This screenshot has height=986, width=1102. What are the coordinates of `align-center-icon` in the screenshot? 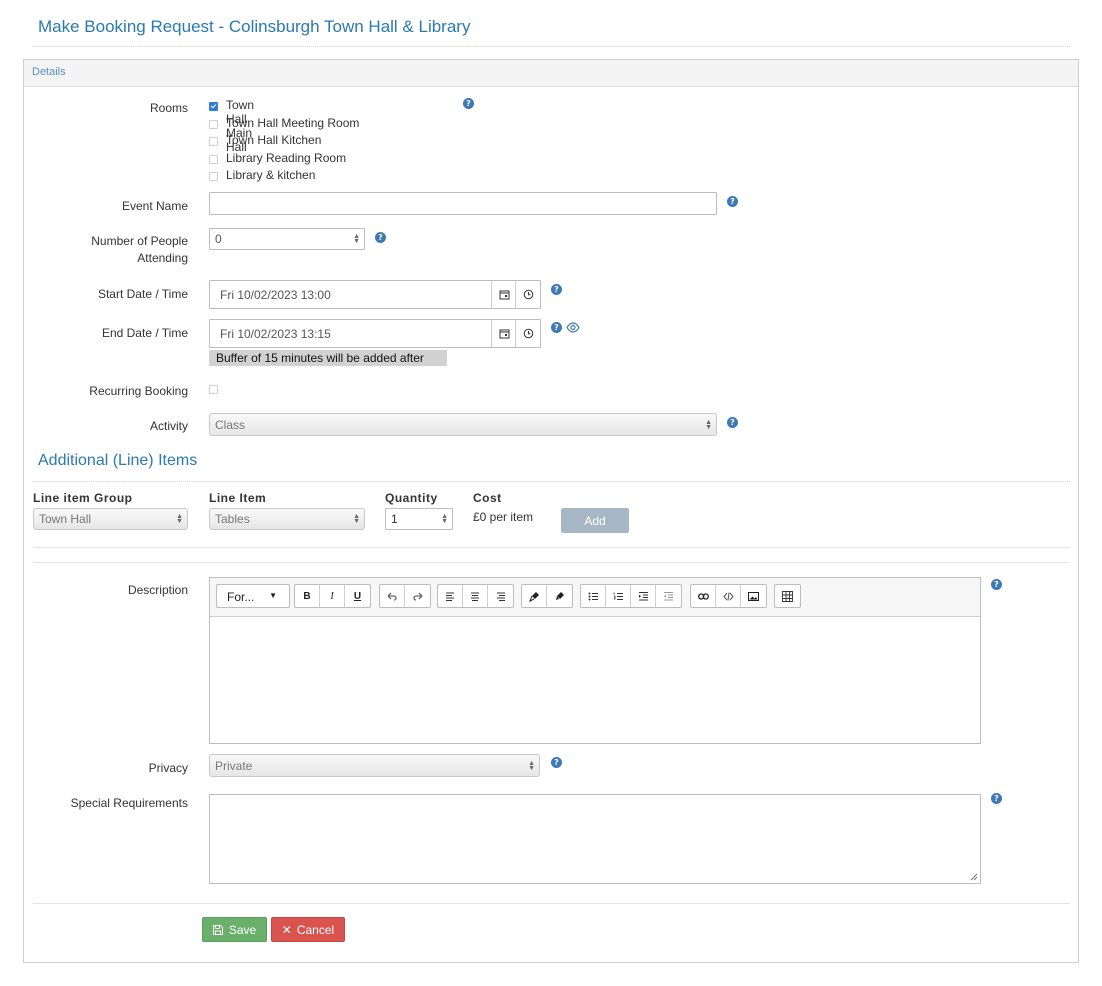 It's located at (475, 596).